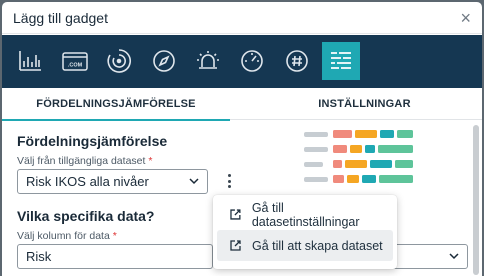 This screenshot has width=484, height=276. What do you see at coordinates (465, 18) in the screenshot?
I see `close-icon: ×` at bounding box center [465, 18].